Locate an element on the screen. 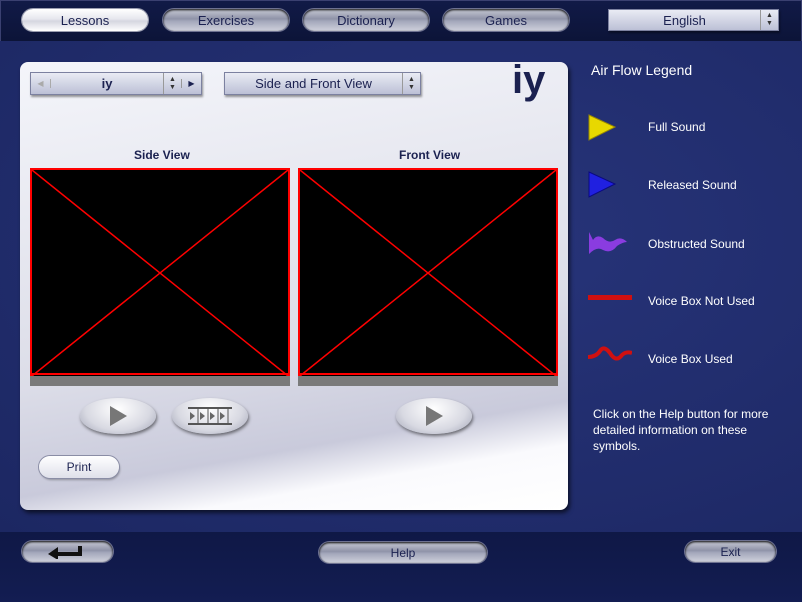  back-button is located at coordinates (67, 551).